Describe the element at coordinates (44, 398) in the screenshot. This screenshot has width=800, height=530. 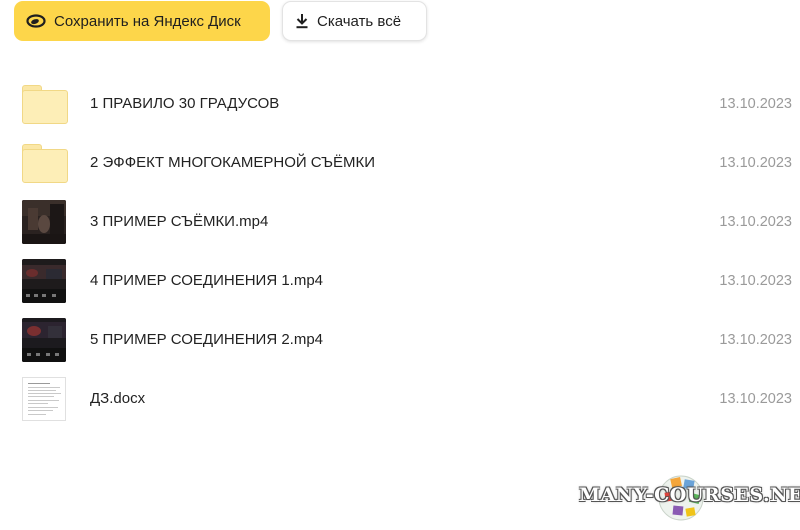
I see `document-thumbnail` at that location.